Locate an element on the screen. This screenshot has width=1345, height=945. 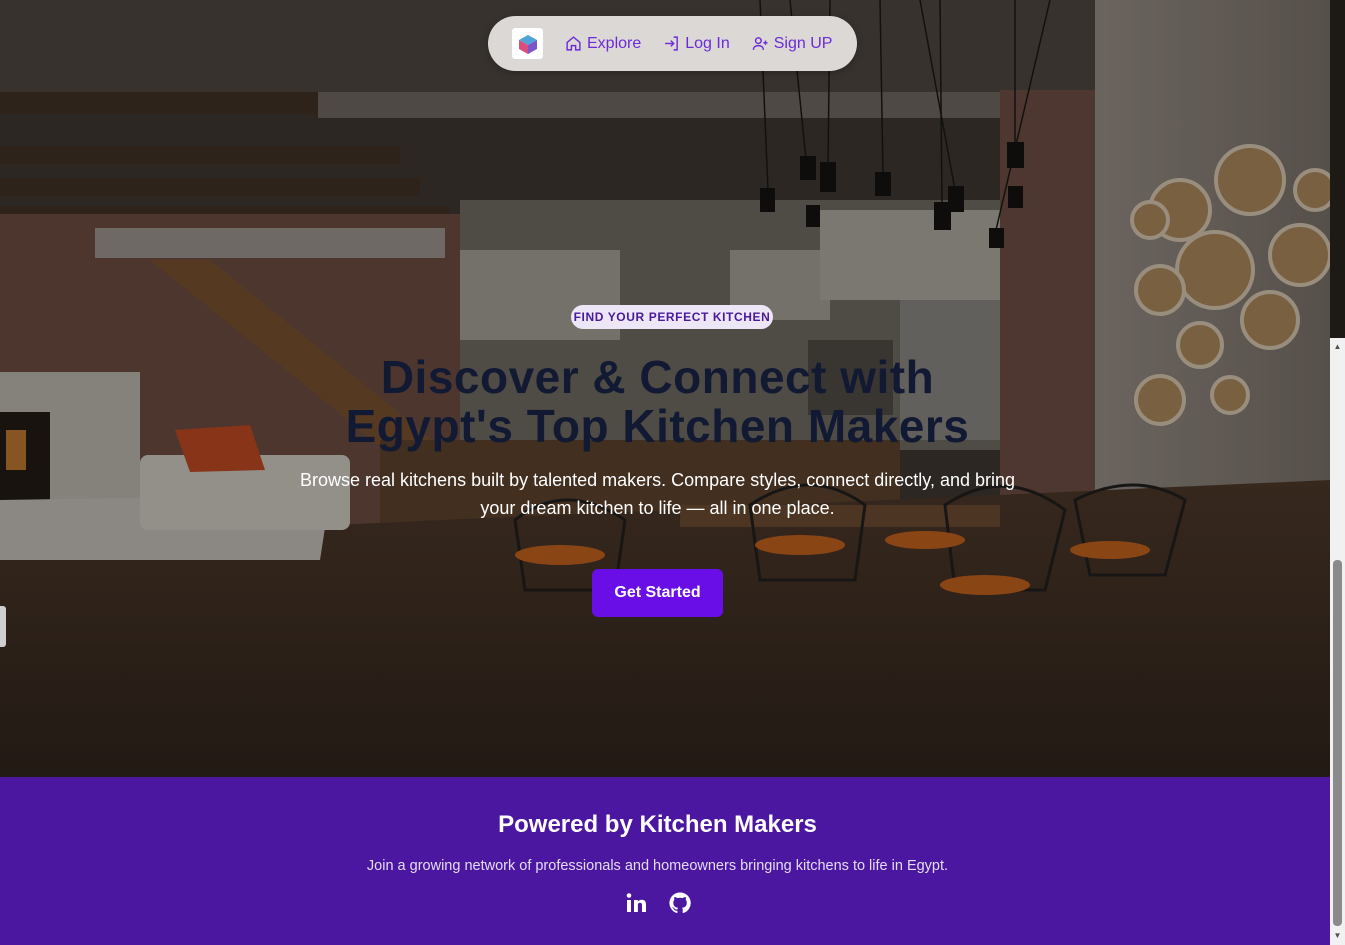
nav-login-link: Log In is located at coordinates (696, 43).